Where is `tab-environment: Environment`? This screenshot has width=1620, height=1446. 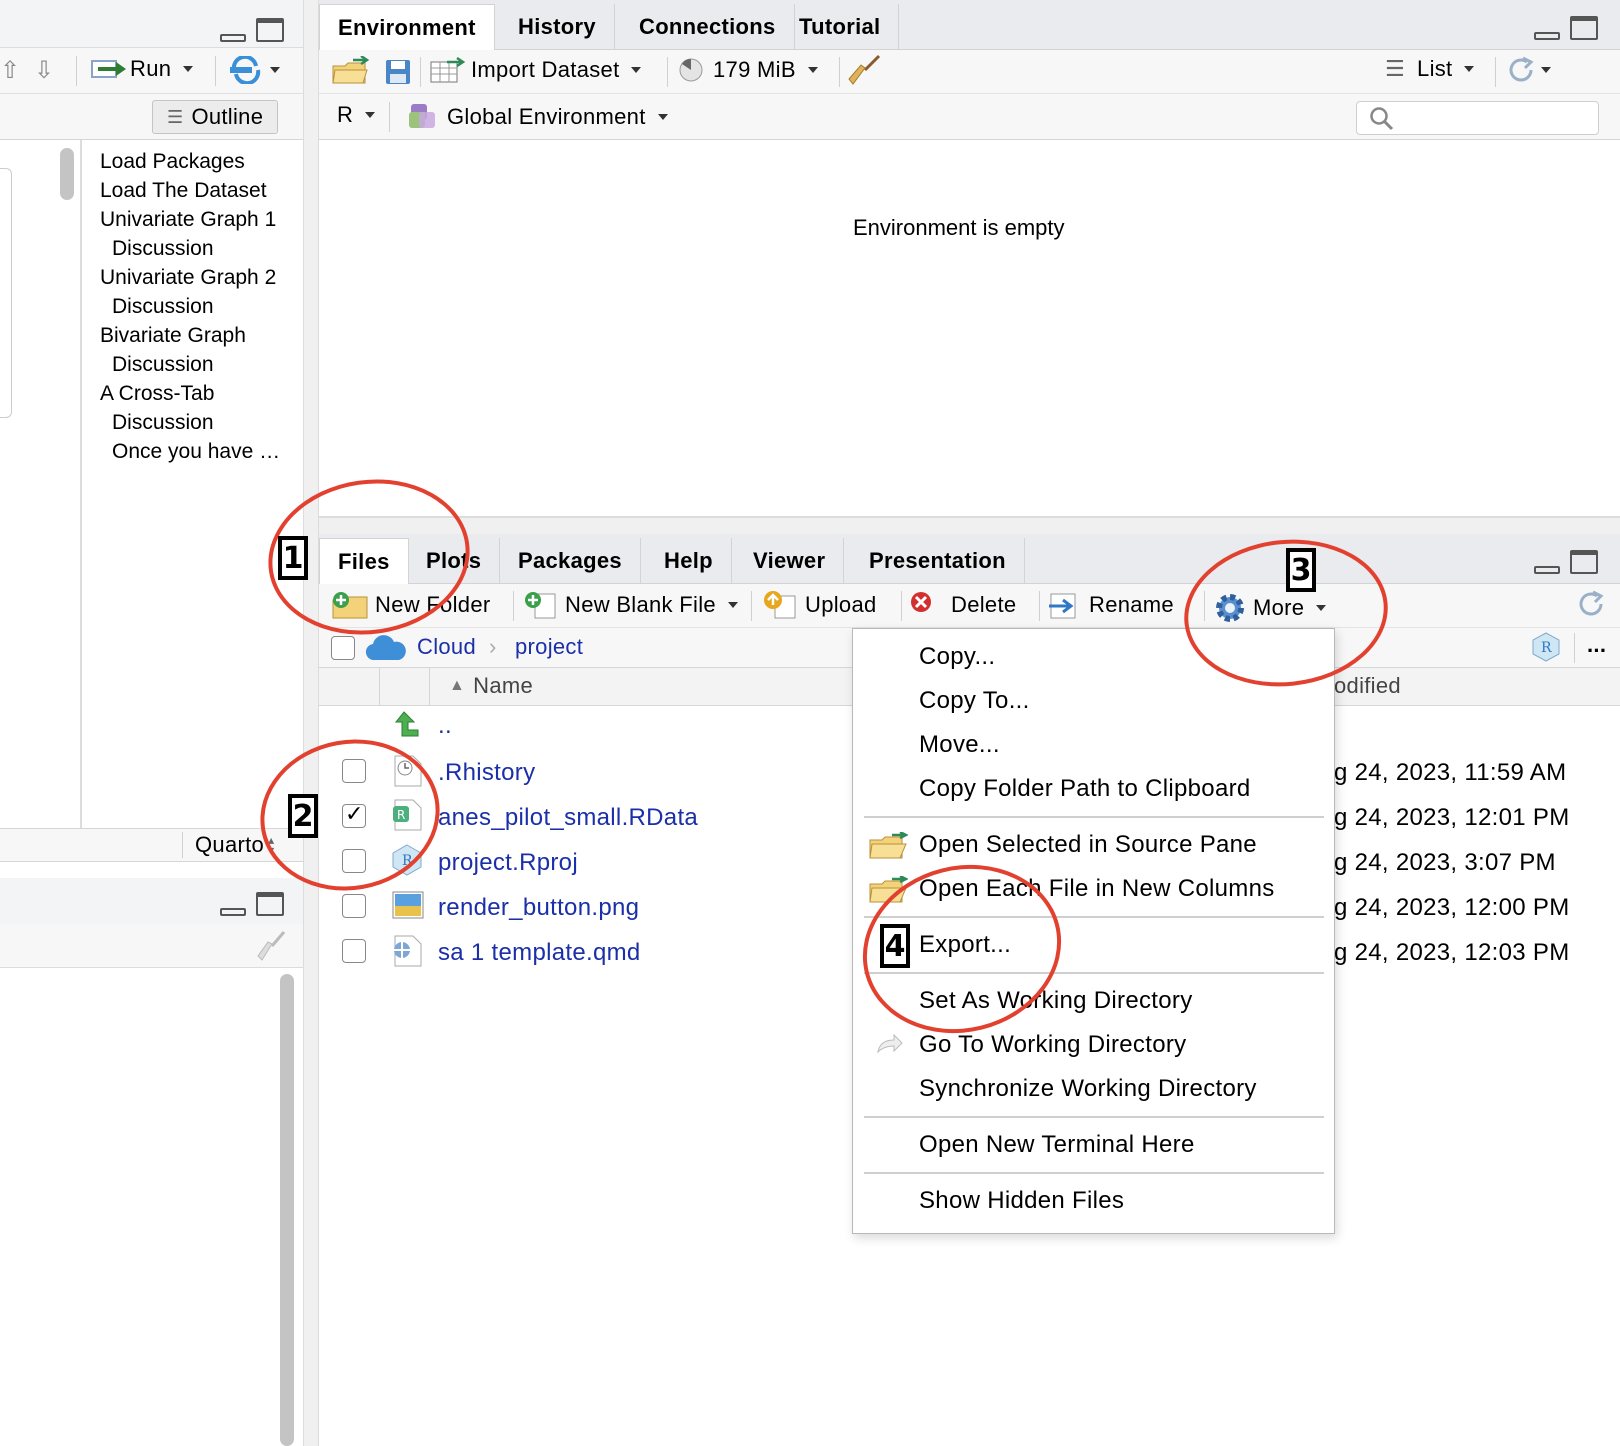 tab-environment: Environment is located at coordinates (407, 27).